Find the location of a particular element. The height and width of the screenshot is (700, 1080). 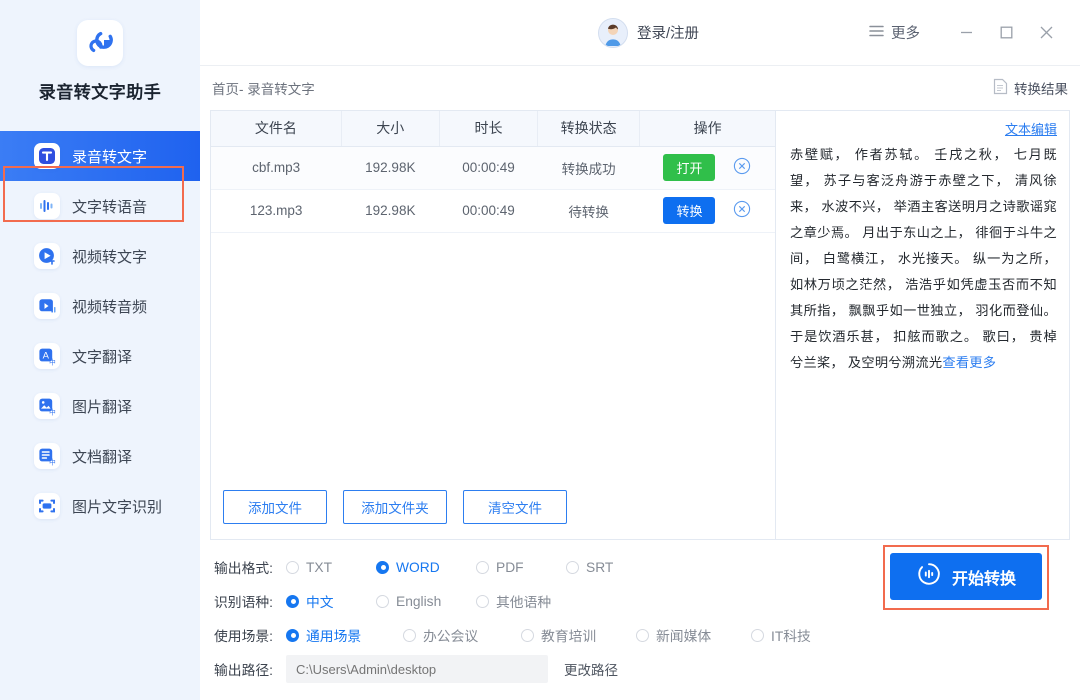

more-menu-button: 更多 is located at coordinates (894, 32).